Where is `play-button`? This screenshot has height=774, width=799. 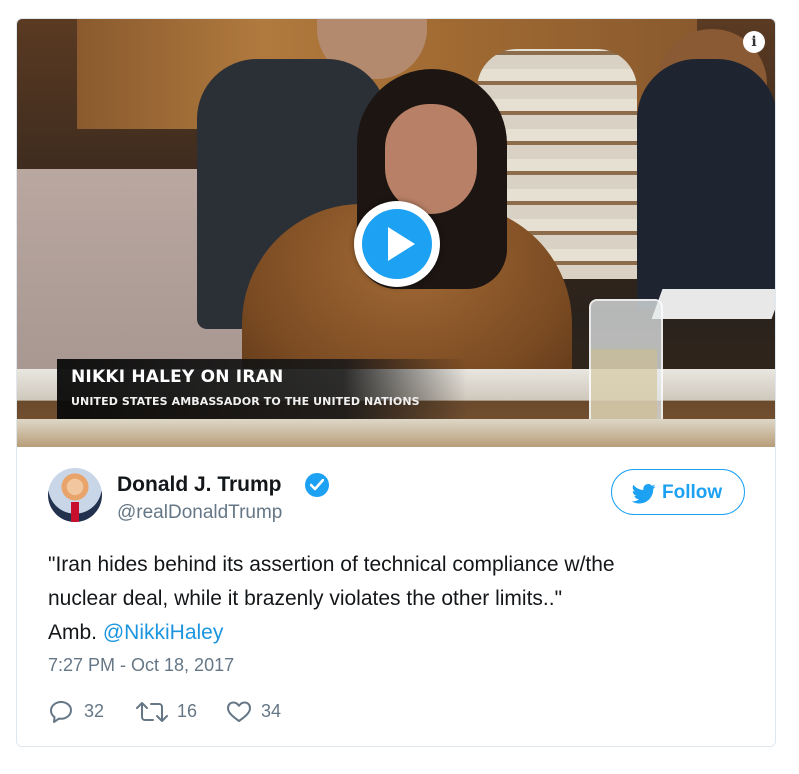 play-button is located at coordinates (397, 244).